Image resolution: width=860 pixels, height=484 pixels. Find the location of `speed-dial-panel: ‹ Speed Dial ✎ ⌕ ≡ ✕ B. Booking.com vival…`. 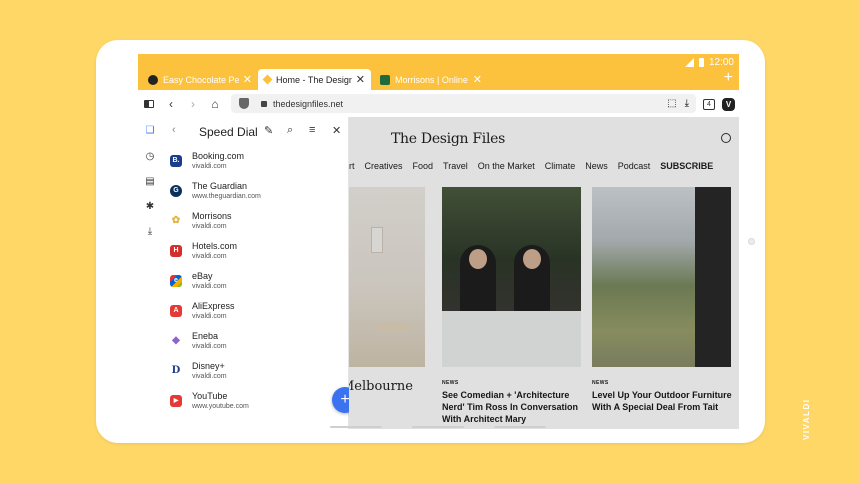

speed-dial-panel: ‹ Speed Dial ✎ ⌕ ≡ ✕ B. Booking.com vival… is located at coordinates (260, 273).